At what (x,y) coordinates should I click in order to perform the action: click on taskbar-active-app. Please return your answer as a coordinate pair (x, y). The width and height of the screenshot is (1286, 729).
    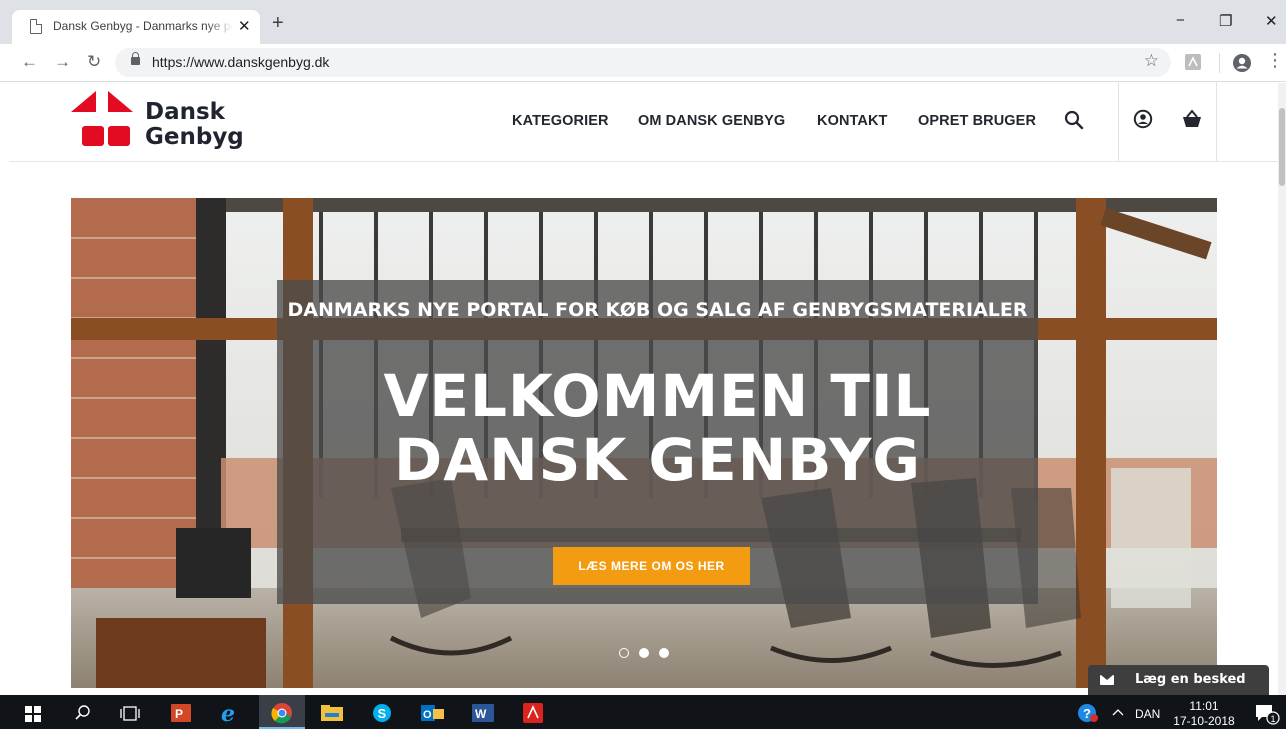
    Looking at the image, I should click on (282, 712).